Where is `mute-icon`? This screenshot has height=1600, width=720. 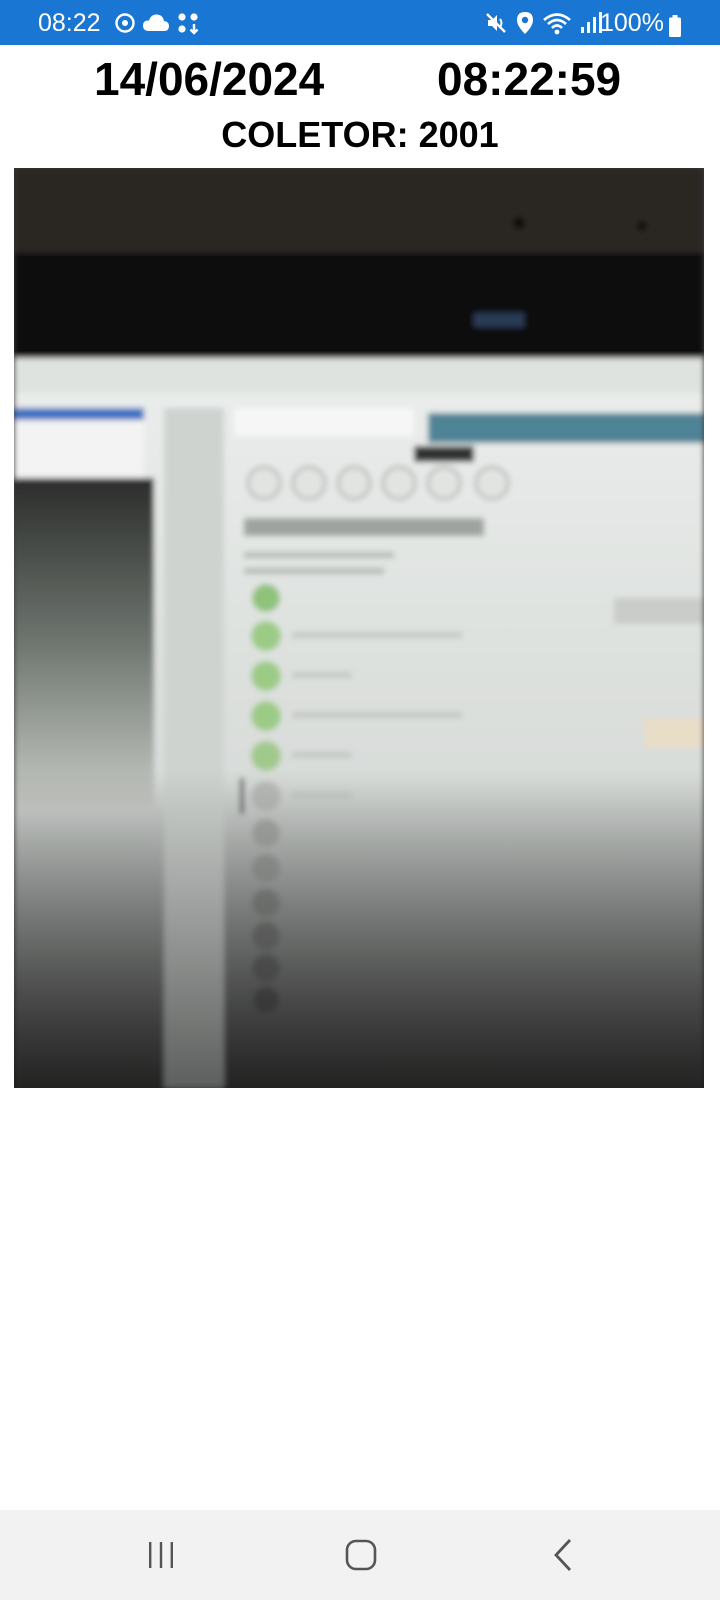 mute-icon is located at coordinates (496, 23).